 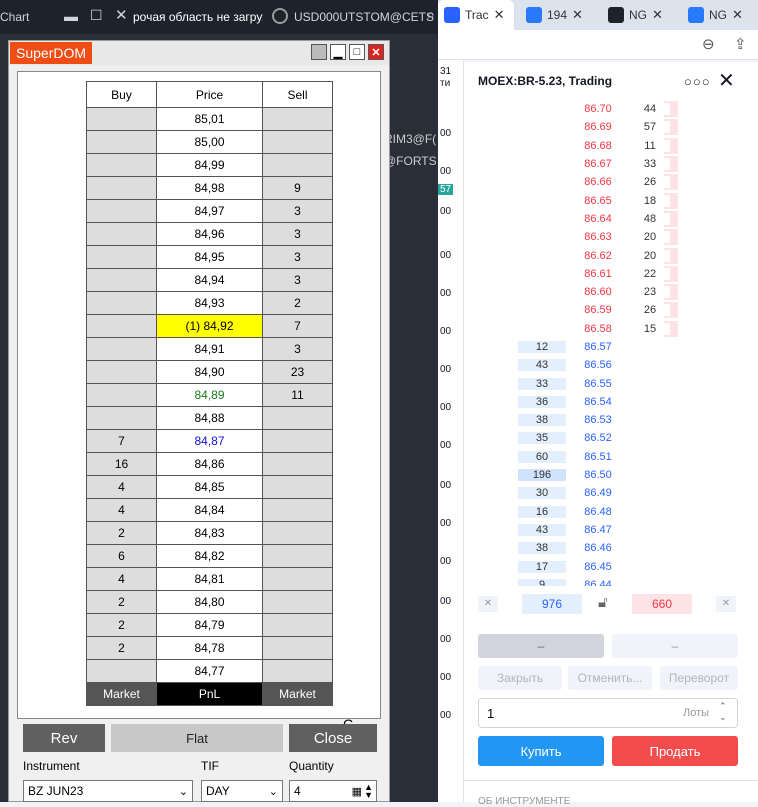 What do you see at coordinates (376, 52) in the screenshot?
I see `window-close-icon: ✕` at bounding box center [376, 52].